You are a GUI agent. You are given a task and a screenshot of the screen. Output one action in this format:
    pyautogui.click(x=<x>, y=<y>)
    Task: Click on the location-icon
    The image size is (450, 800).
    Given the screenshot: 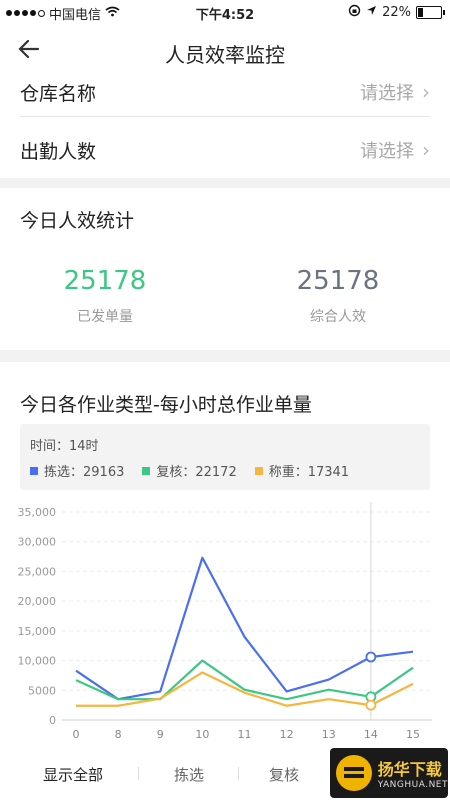 What is the action you would take?
    pyautogui.click(x=371, y=12)
    